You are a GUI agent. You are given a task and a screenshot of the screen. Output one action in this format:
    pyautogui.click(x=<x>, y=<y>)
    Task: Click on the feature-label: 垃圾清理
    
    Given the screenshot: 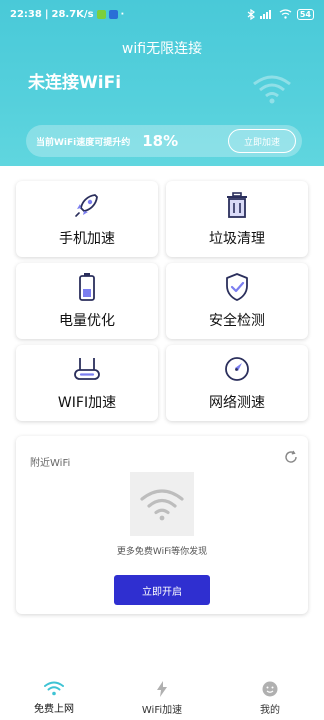 What is the action you would take?
    pyautogui.click(x=237, y=239)
    